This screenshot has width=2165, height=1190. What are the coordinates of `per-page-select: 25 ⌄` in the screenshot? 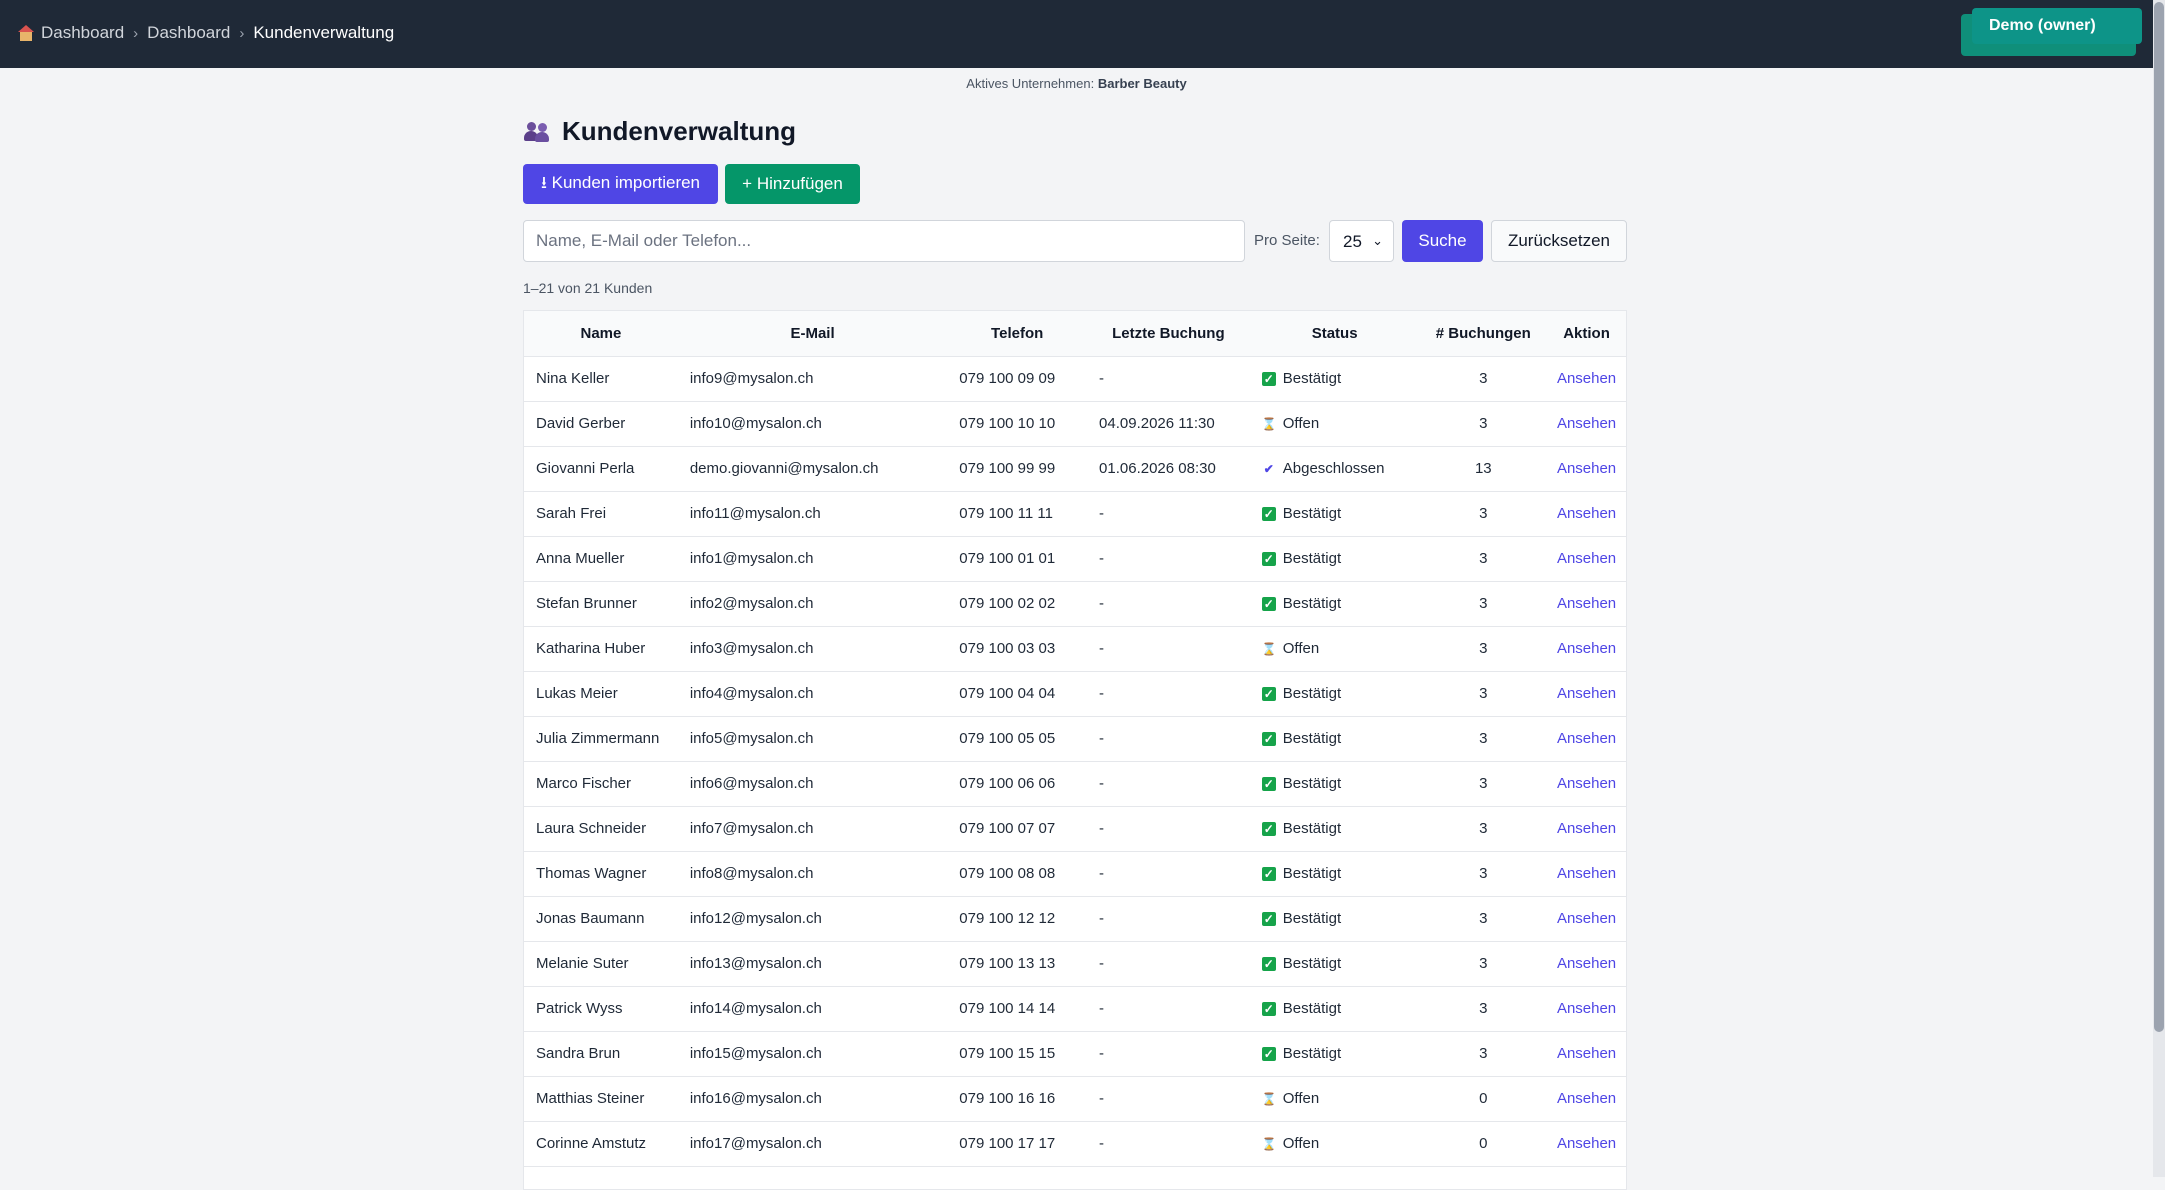 It's located at (1361, 241).